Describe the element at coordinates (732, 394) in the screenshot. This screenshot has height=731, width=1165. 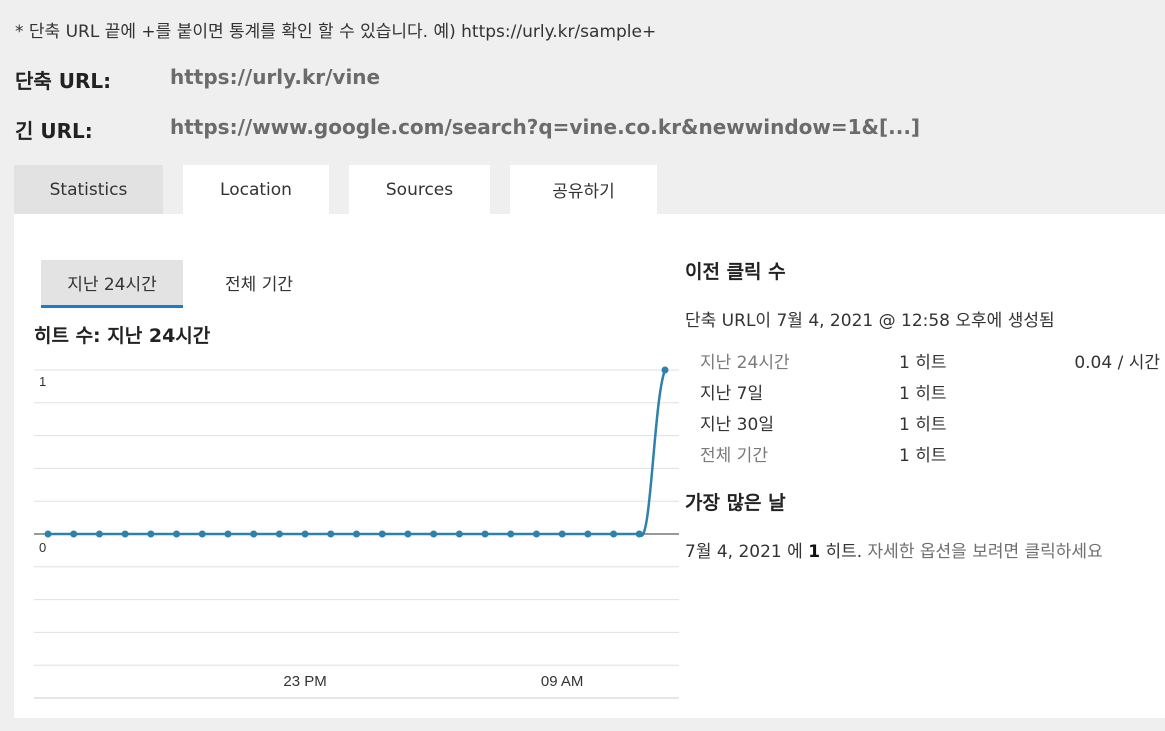
I see `stats-period: 지난 7일` at that location.